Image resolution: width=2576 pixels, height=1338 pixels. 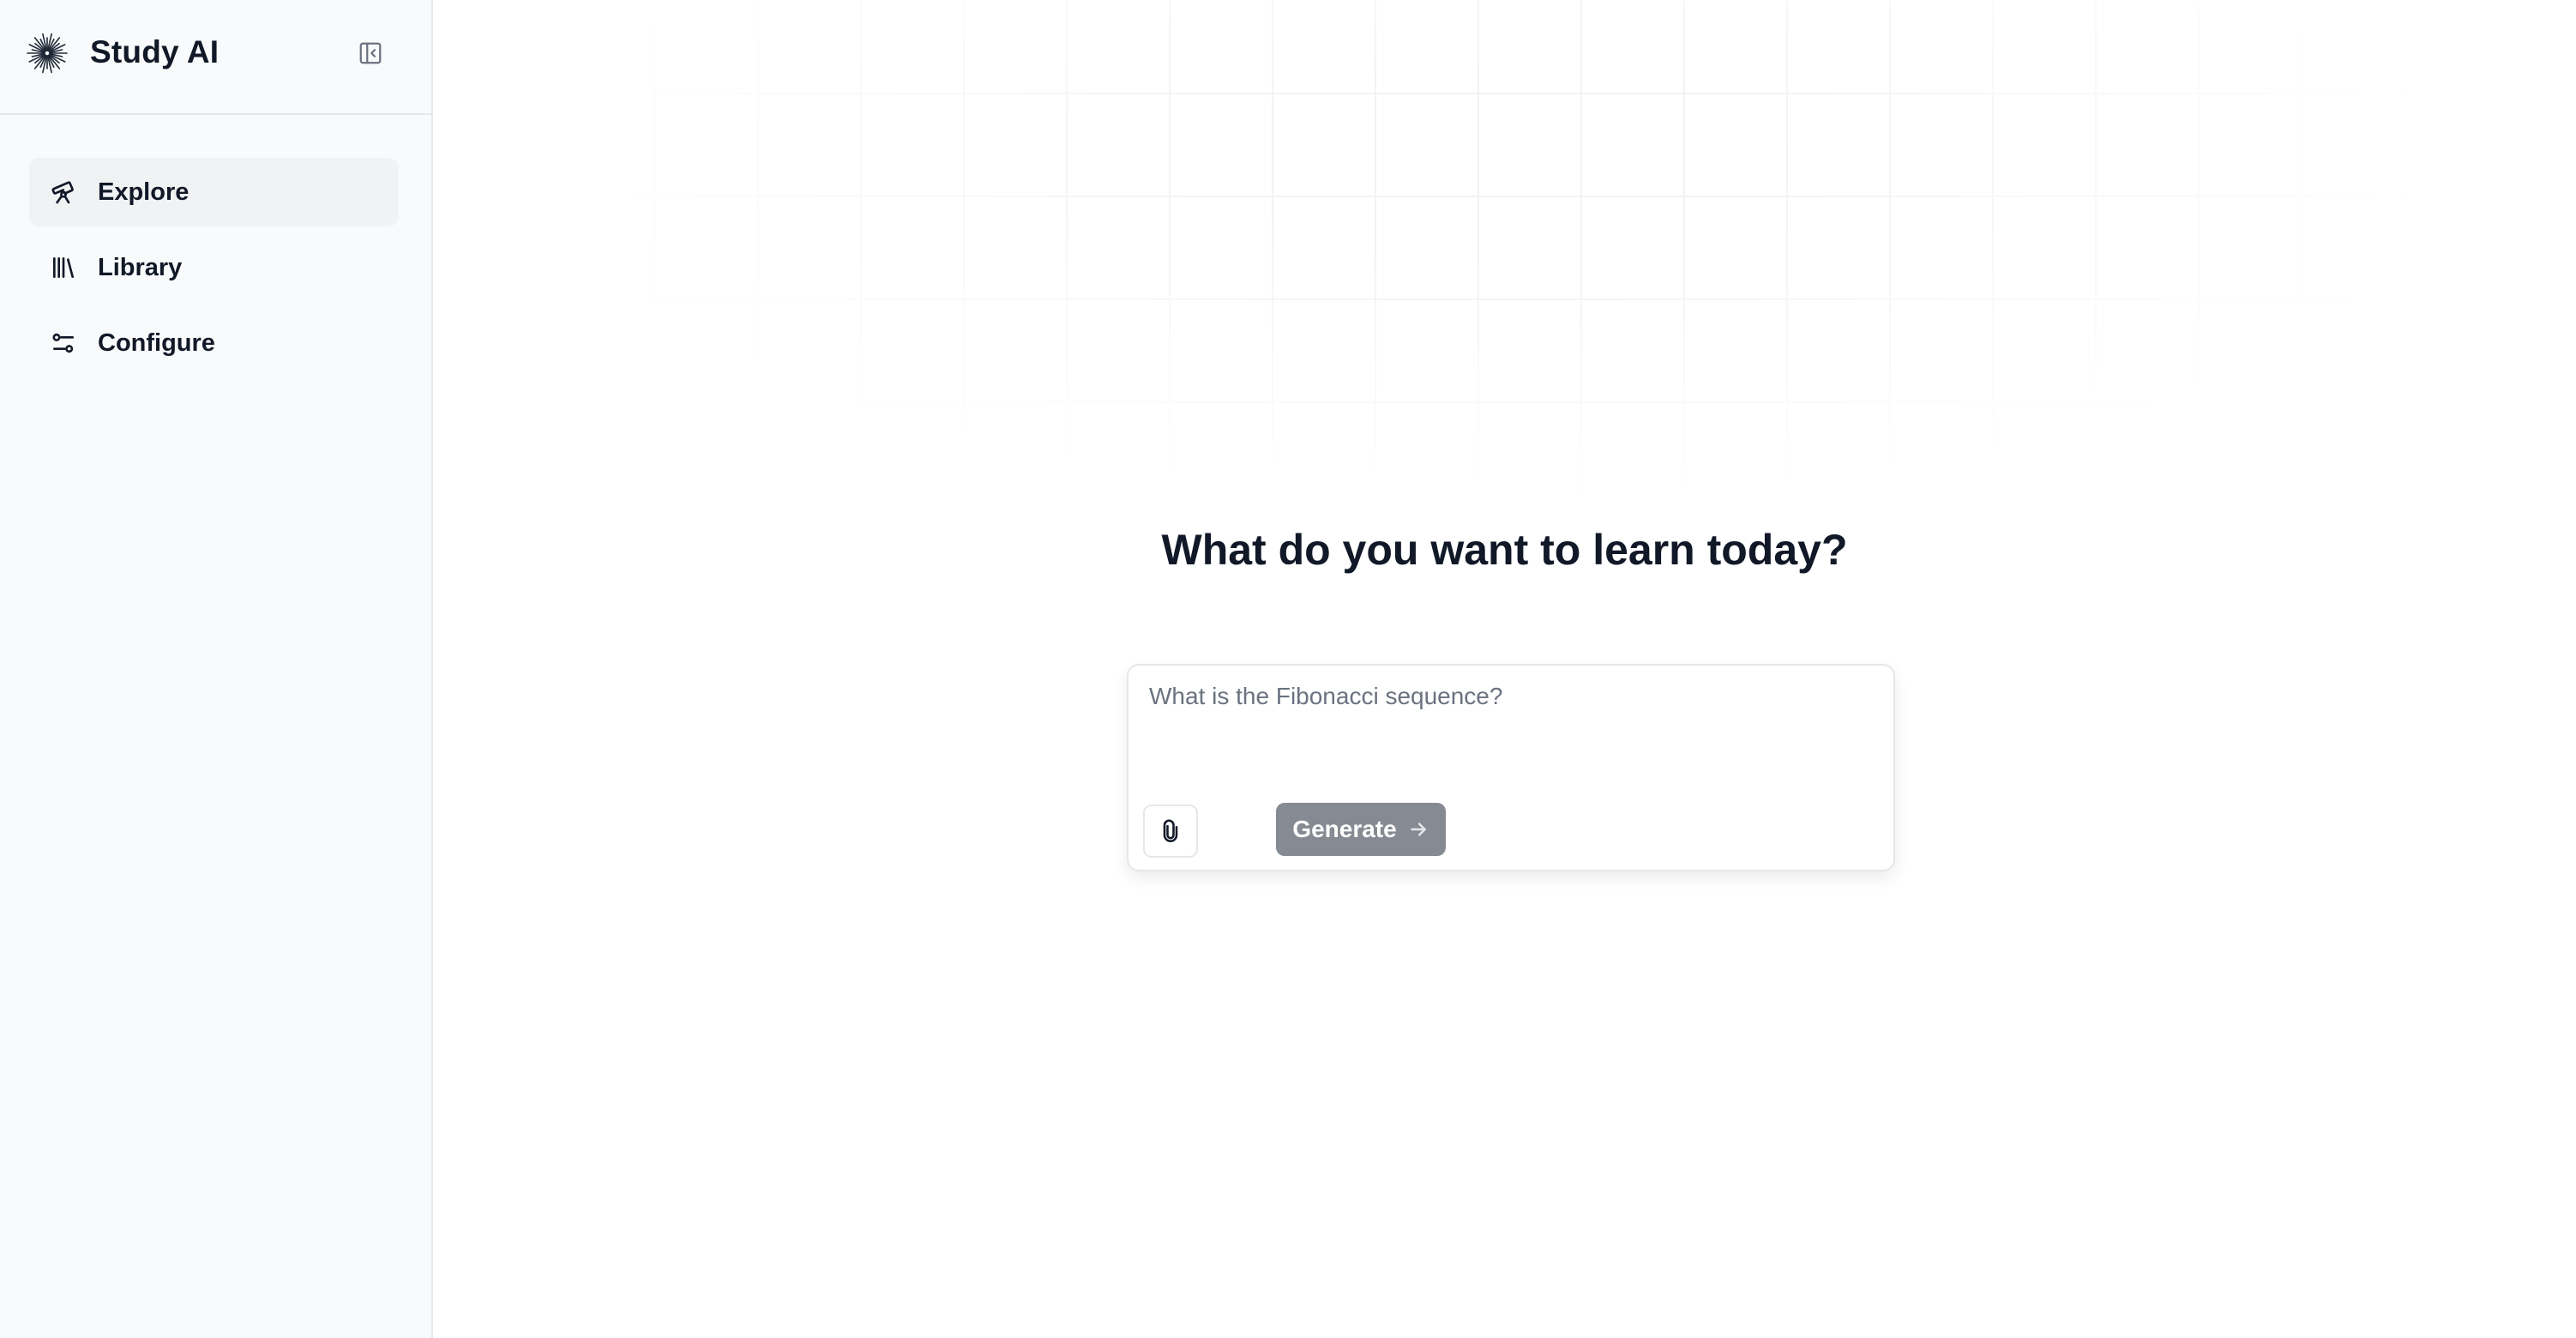 I want to click on generate-button: Generate, so click(x=1361, y=829).